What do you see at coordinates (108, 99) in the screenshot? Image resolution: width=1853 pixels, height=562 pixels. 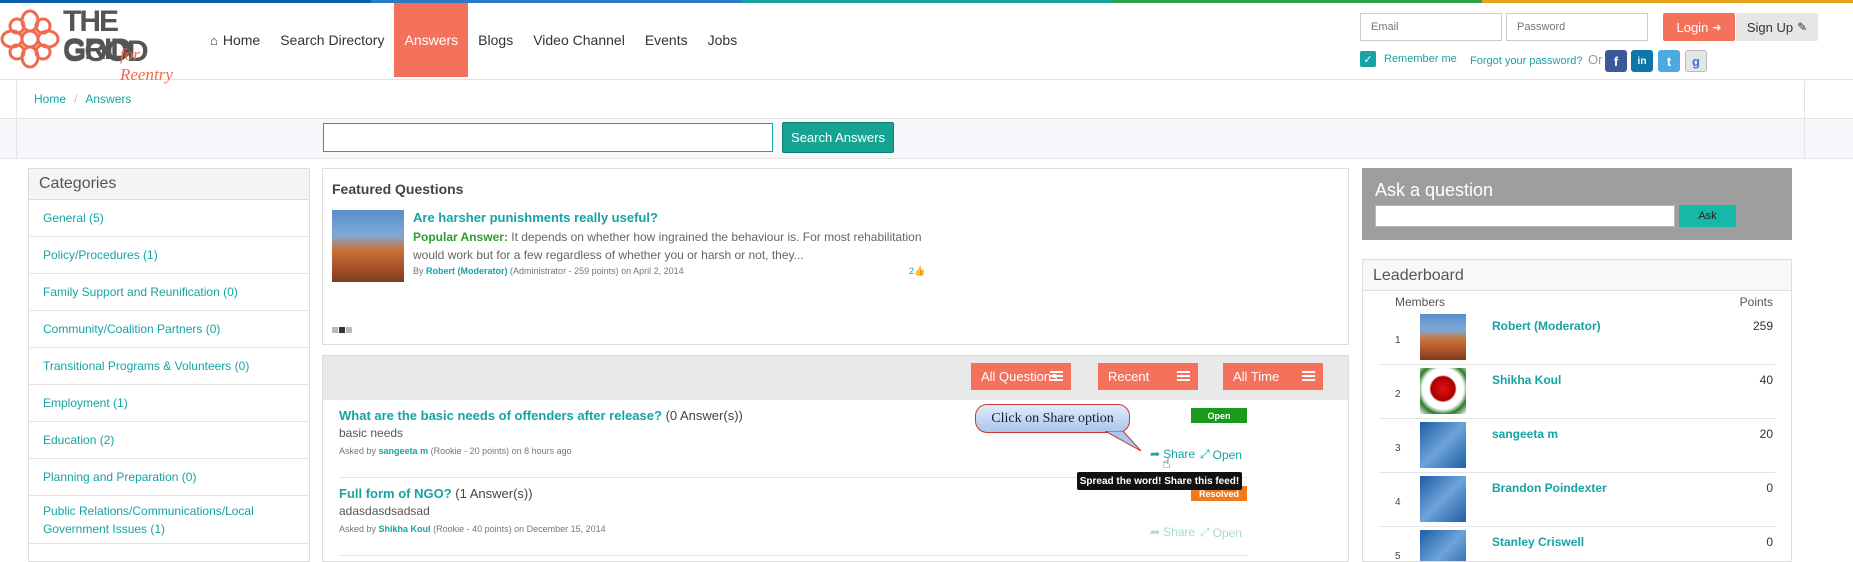 I see `breadcrumb-current: Answers` at bounding box center [108, 99].